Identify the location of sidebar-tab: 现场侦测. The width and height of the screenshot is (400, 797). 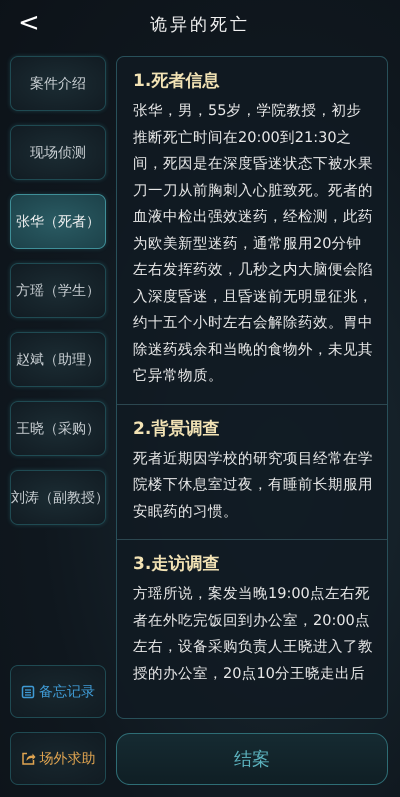
(58, 152).